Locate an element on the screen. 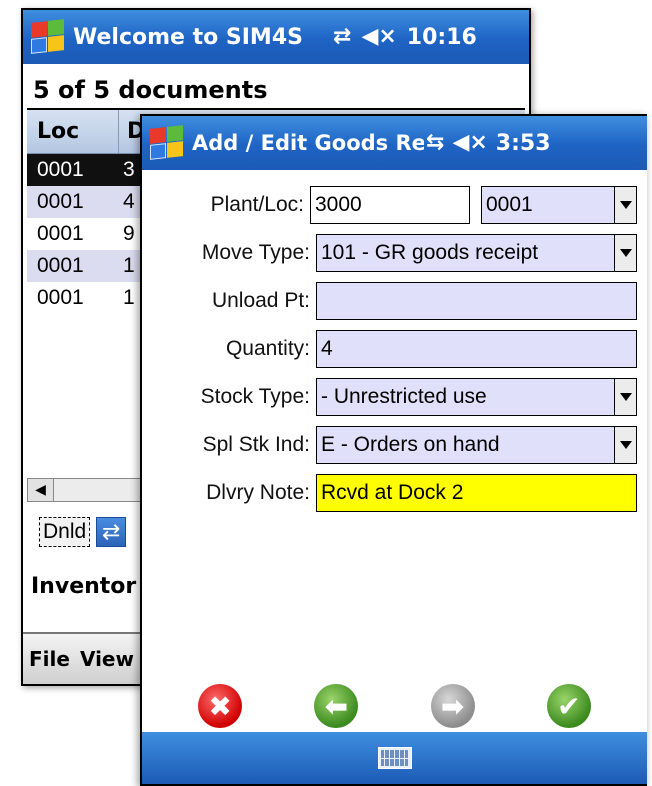 The image size is (652, 786). dlvry-note-row: Dlvry Note: is located at coordinates (226, 493).